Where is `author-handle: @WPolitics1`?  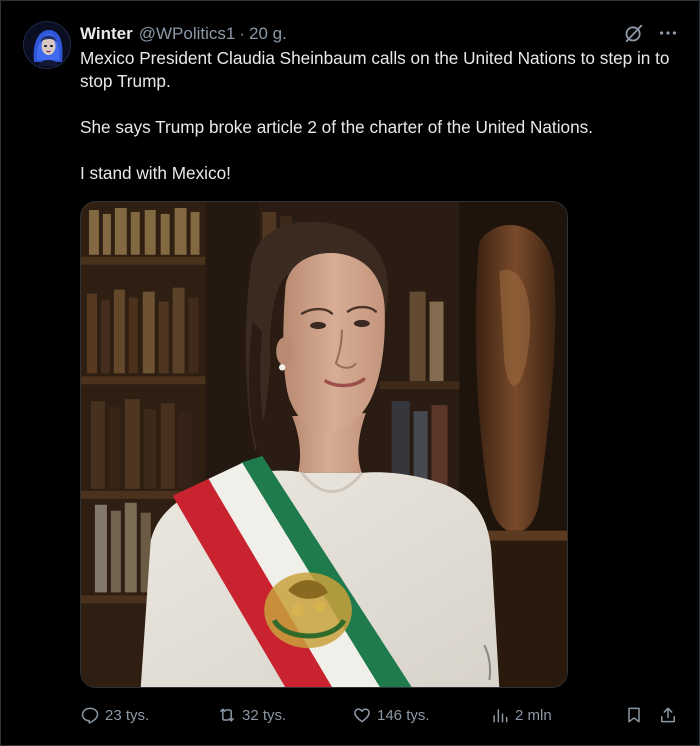 author-handle: @WPolitics1 is located at coordinates (187, 34).